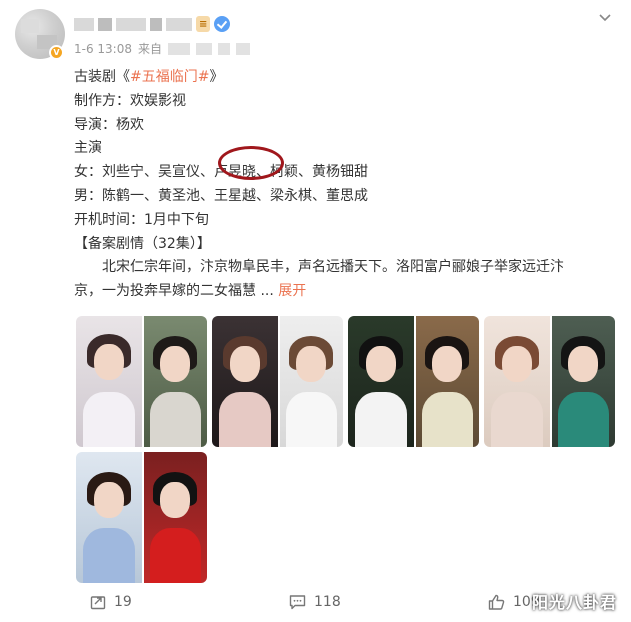 This screenshot has height=622, width=631. Describe the element at coordinates (98, 603) in the screenshot. I see `repost-icon` at that location.